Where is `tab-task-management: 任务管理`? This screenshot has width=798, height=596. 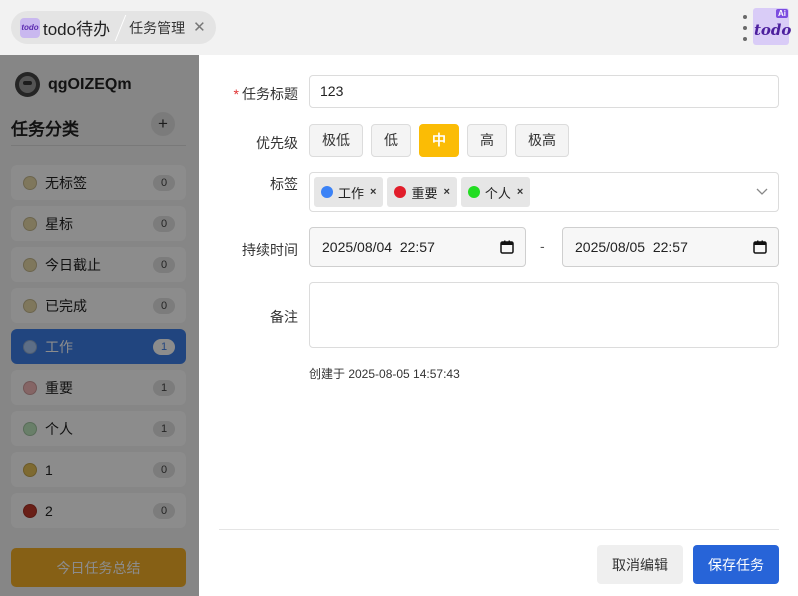
tab-task-management: 任务管理 is located at coordinates (157, 28).